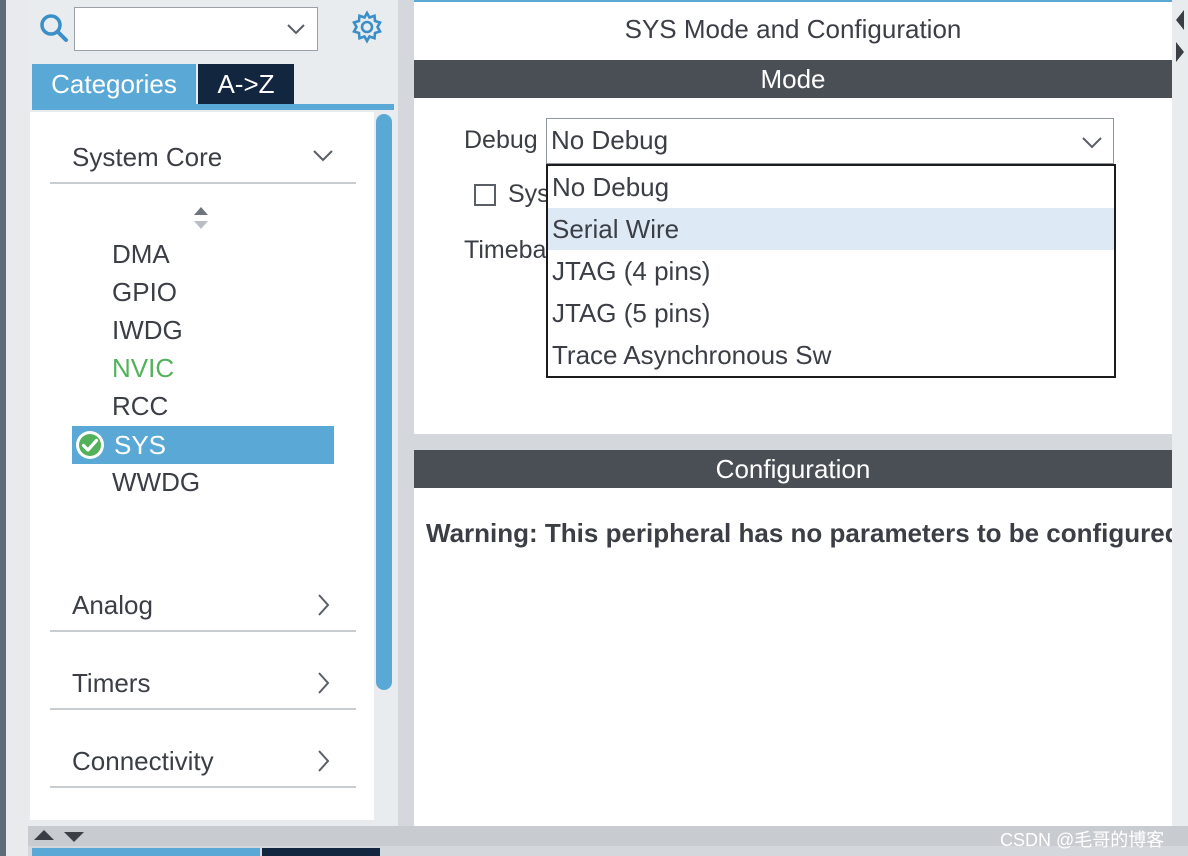 The image size is (1188, 856). I want to click on configuration-section-header: Configuration, so click(793, 469).